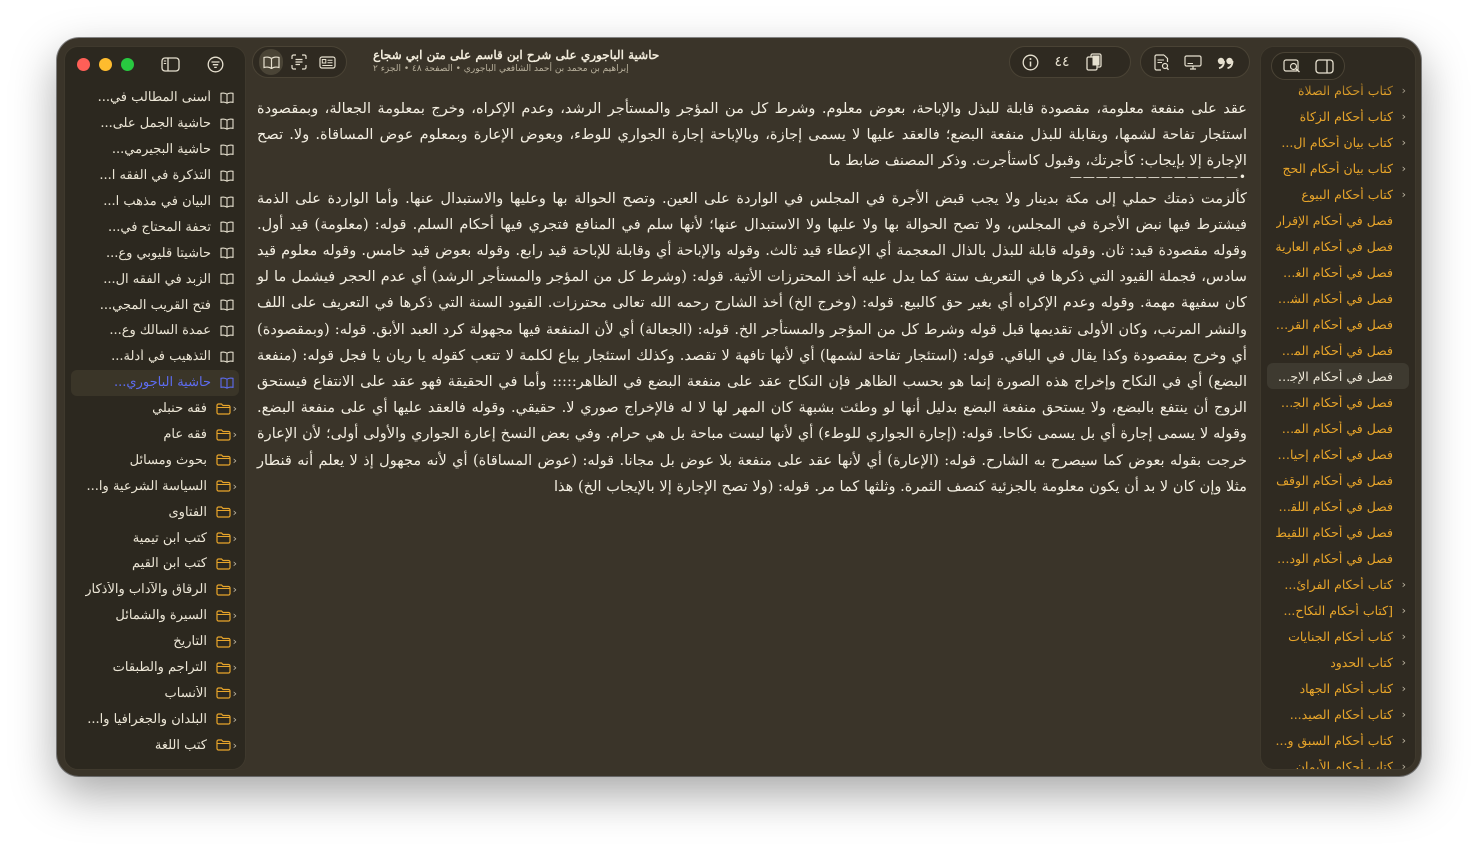 Image resolution: width=1478 pixels, height=850 pixels. Describe the element at coordinates (1338, 532) in the screenshot. I see `toc-item: فصل في أحكام اللقيط` at that location.